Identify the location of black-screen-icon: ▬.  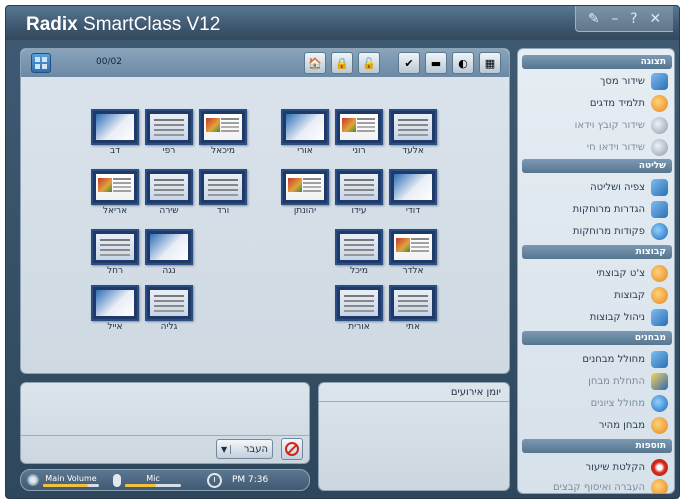
(436, 63).